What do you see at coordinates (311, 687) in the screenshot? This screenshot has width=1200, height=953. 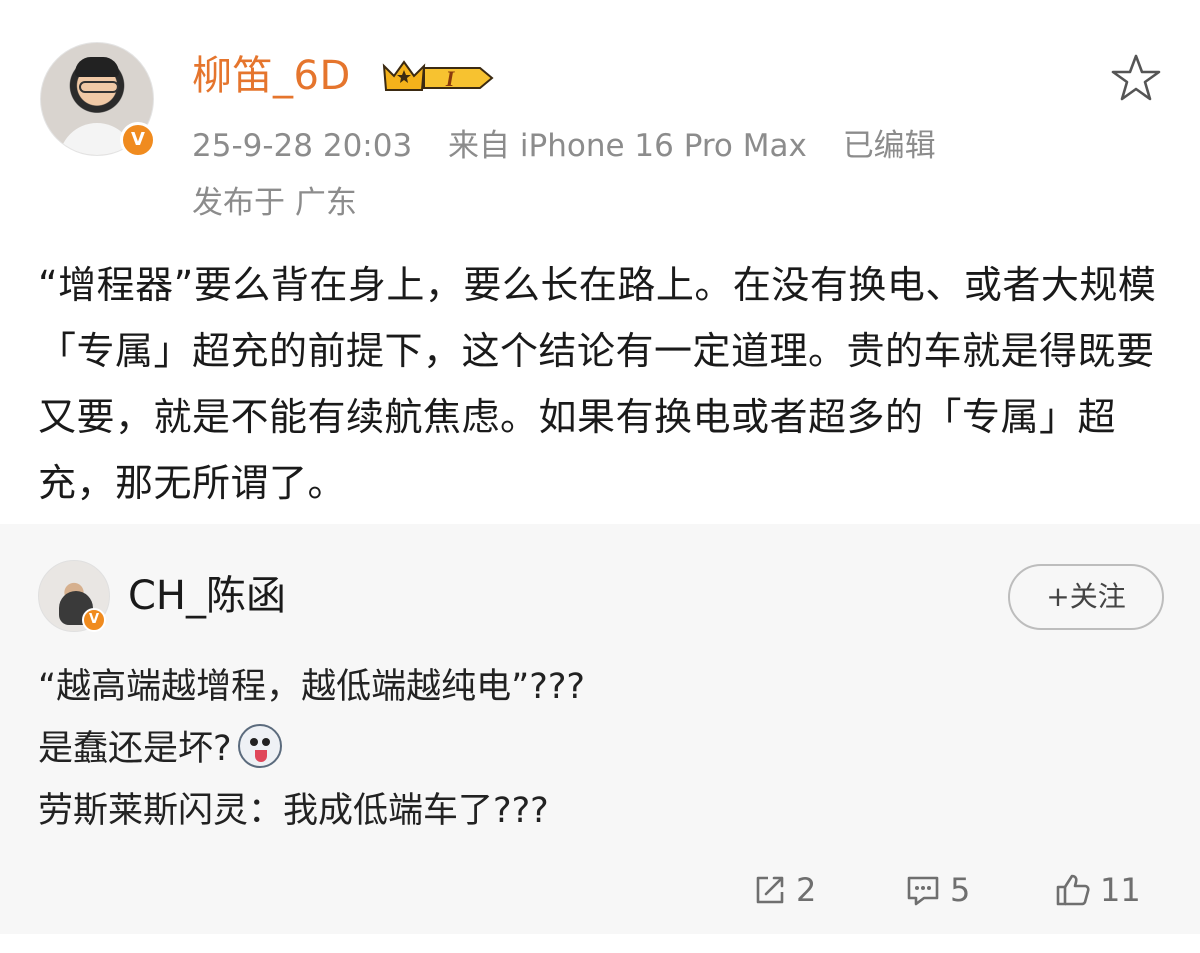 I see `quoted-line: “越高端越增程，越低端越纯电”???` at bounding box center [311, 687].